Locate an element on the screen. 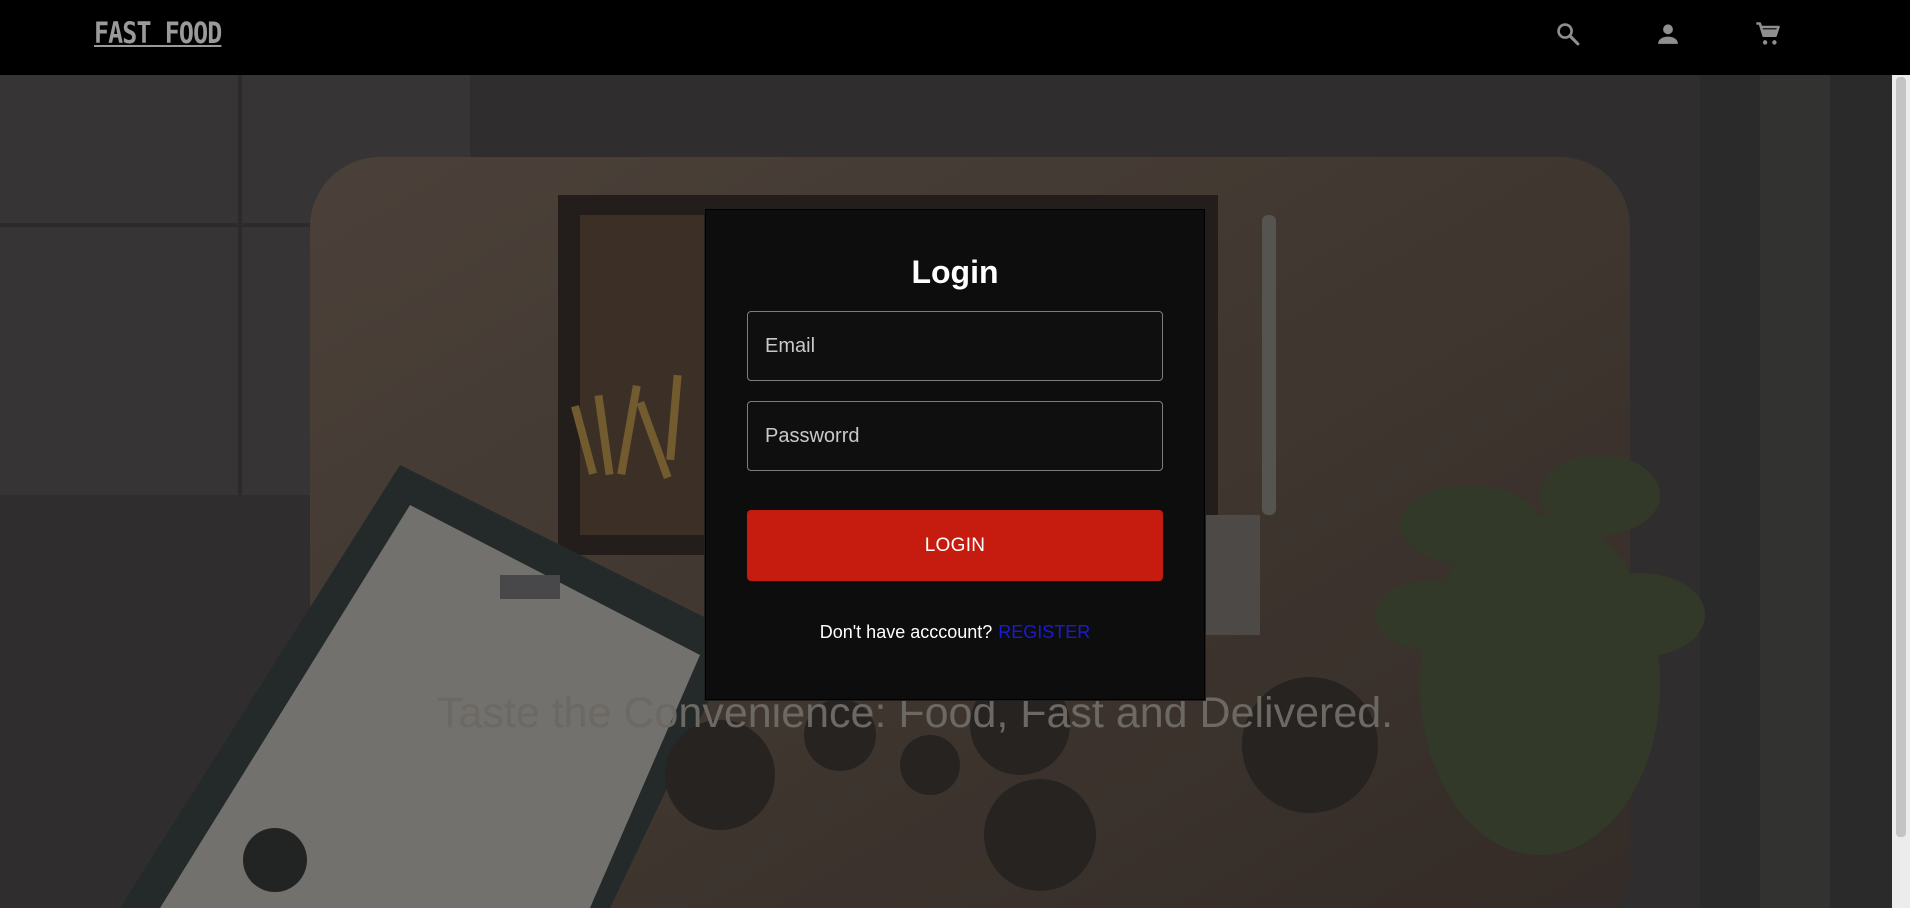 The height and width of the screenshot is (908, 1910). top-navbar: FAST FOOD is located at coordinates (955, 37).